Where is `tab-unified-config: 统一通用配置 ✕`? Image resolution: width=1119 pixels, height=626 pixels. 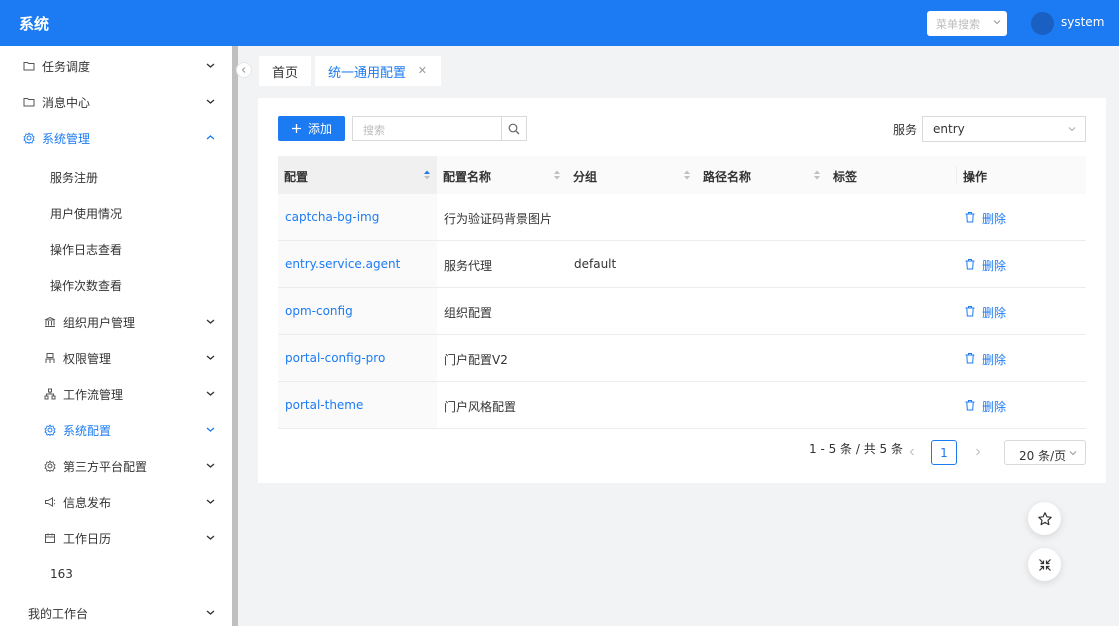 tab-unified-config: 统一通用配置 ✕ is located at coordinates (378, 71).